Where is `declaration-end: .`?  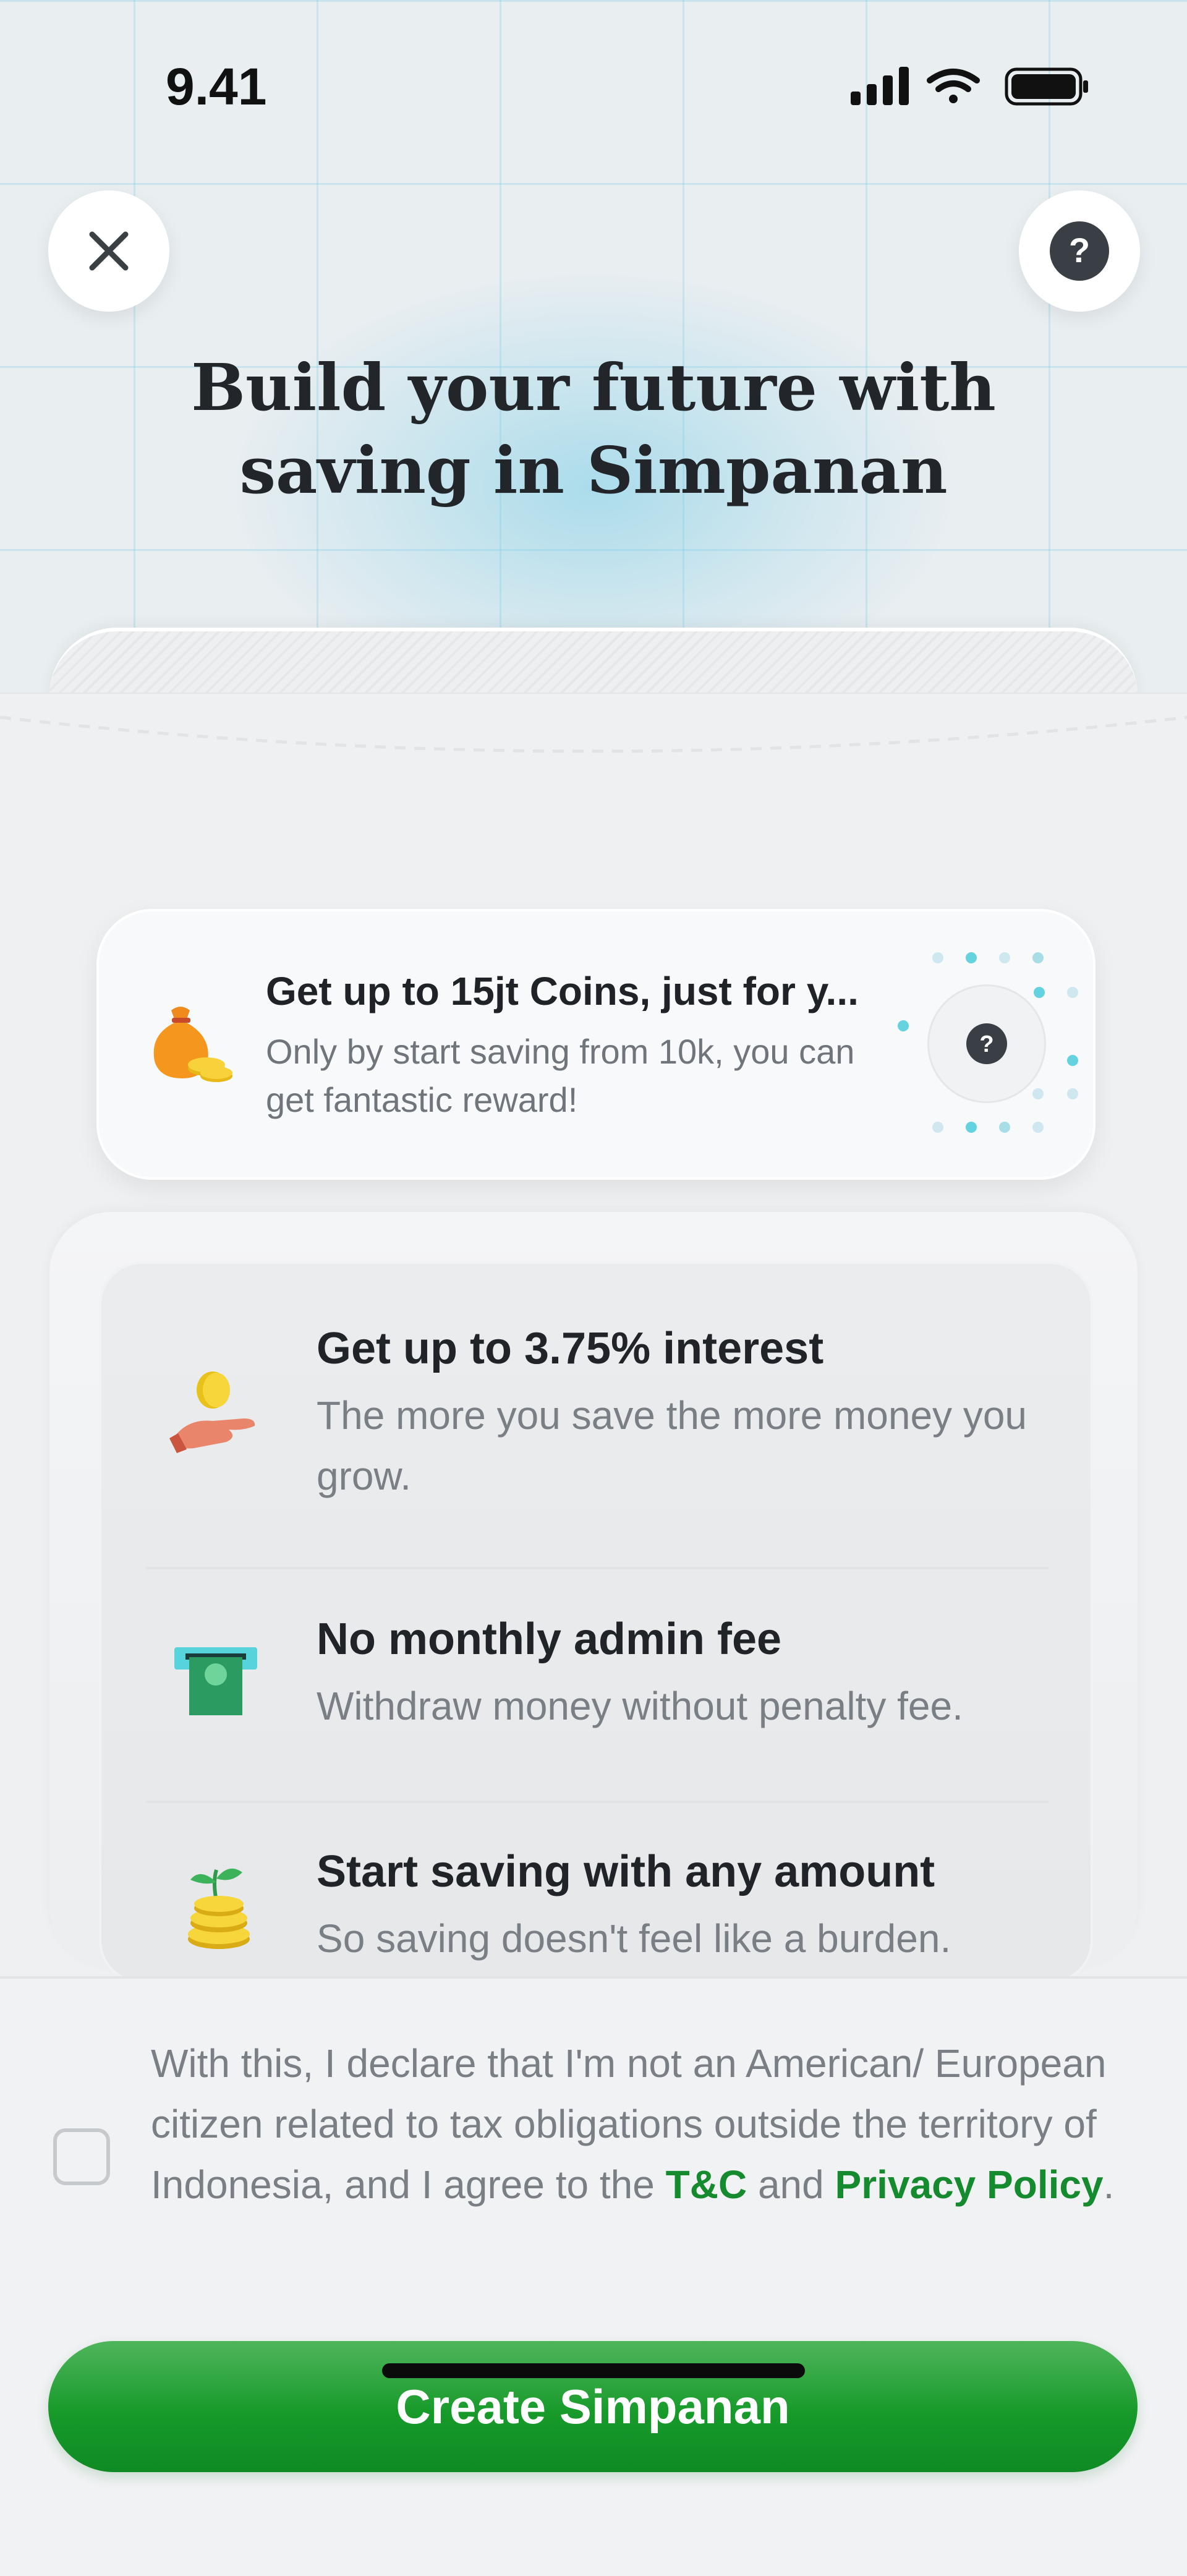 declaration-end: . is located at coordinates (1109, 2184).